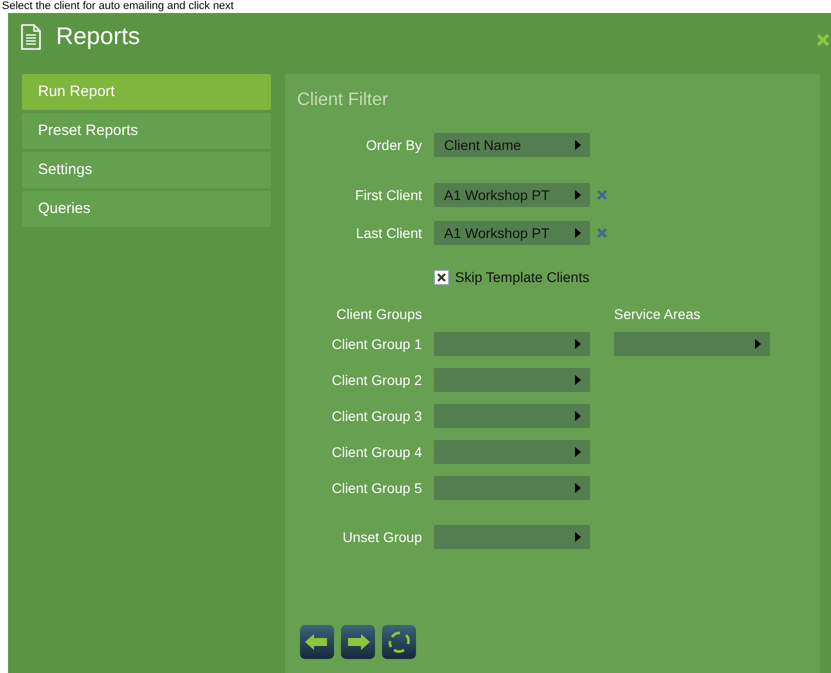  What do you see at coordinates (512, 145) in the screenshot?
I see `dropdown: Client Name` at bounding box center [512, 145].